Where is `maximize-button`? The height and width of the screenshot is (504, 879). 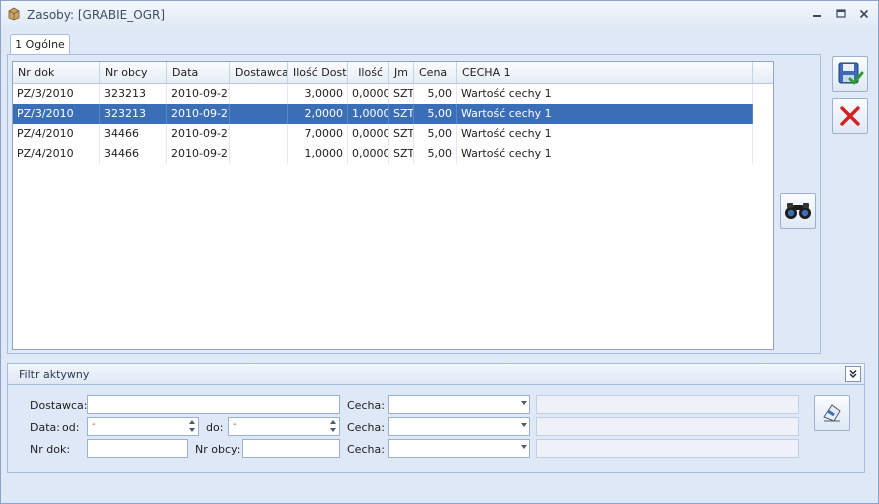 maximize-button is located at coordinates (841, 14).